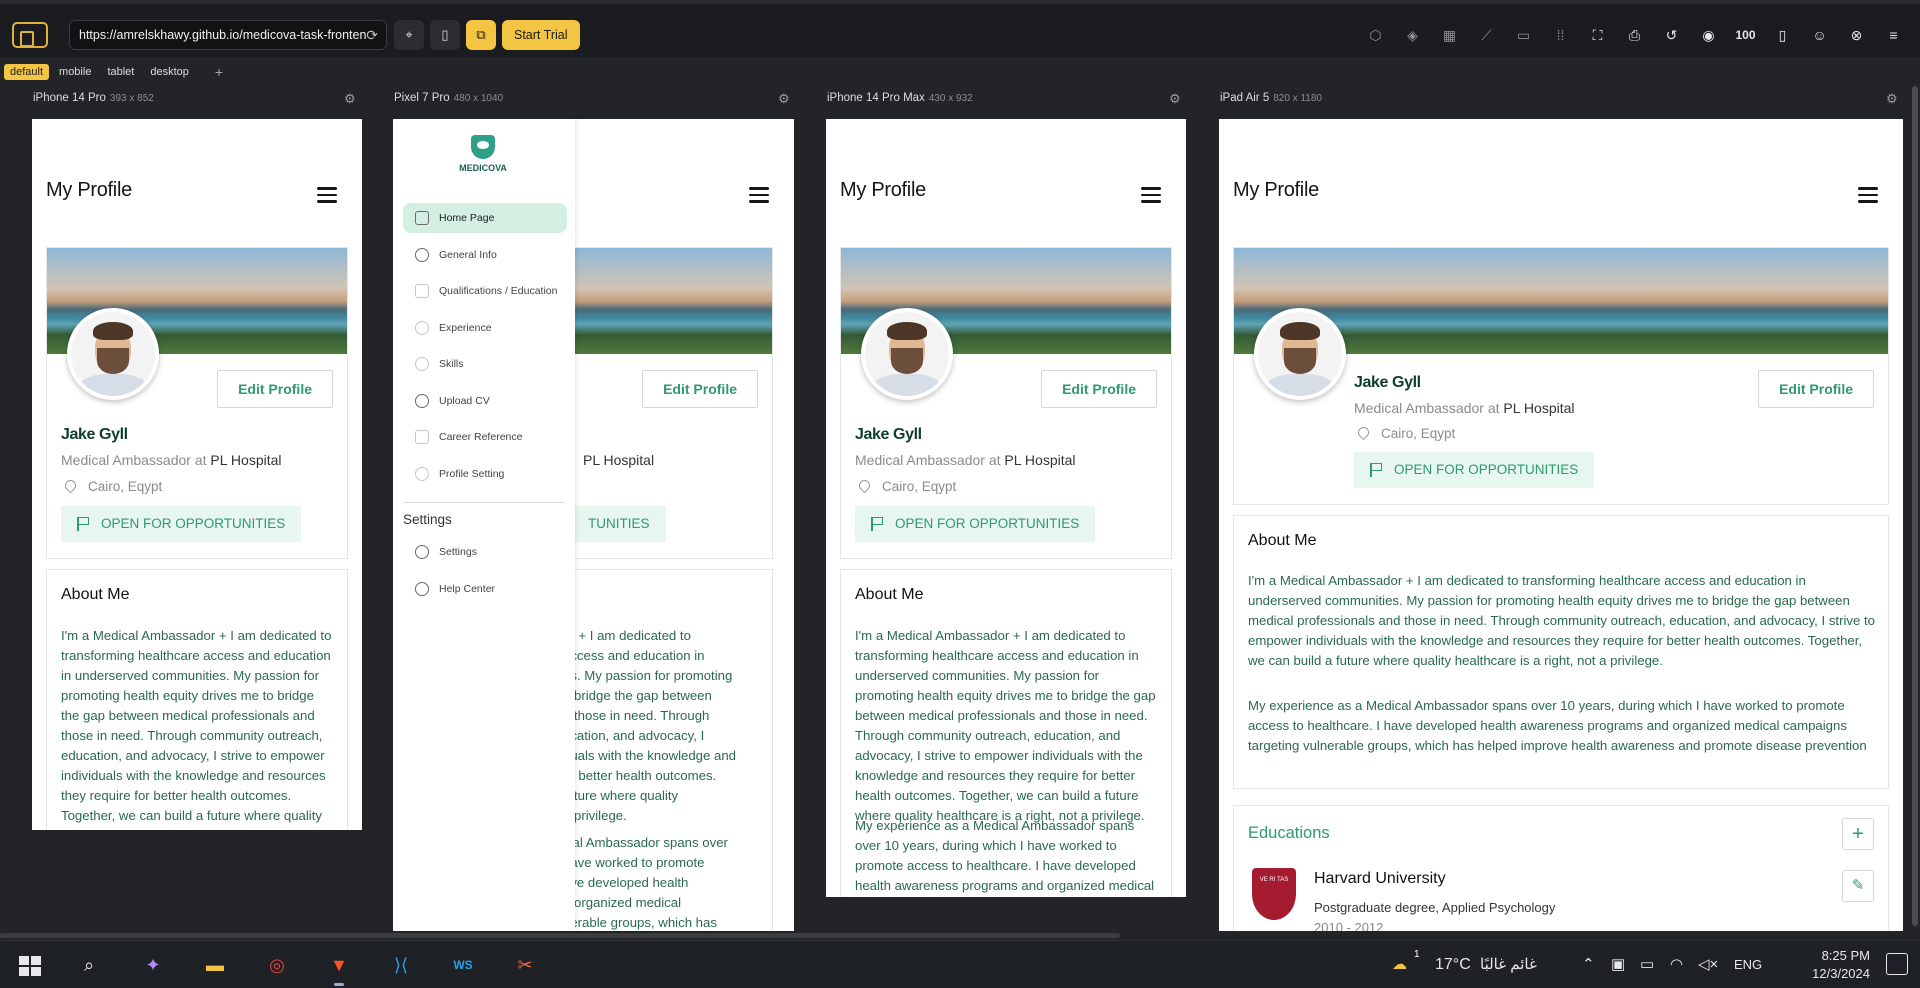  Describe the element at coordinates (463, 965) in the screenshot. I see `webstorm-icon: WS` at that location.